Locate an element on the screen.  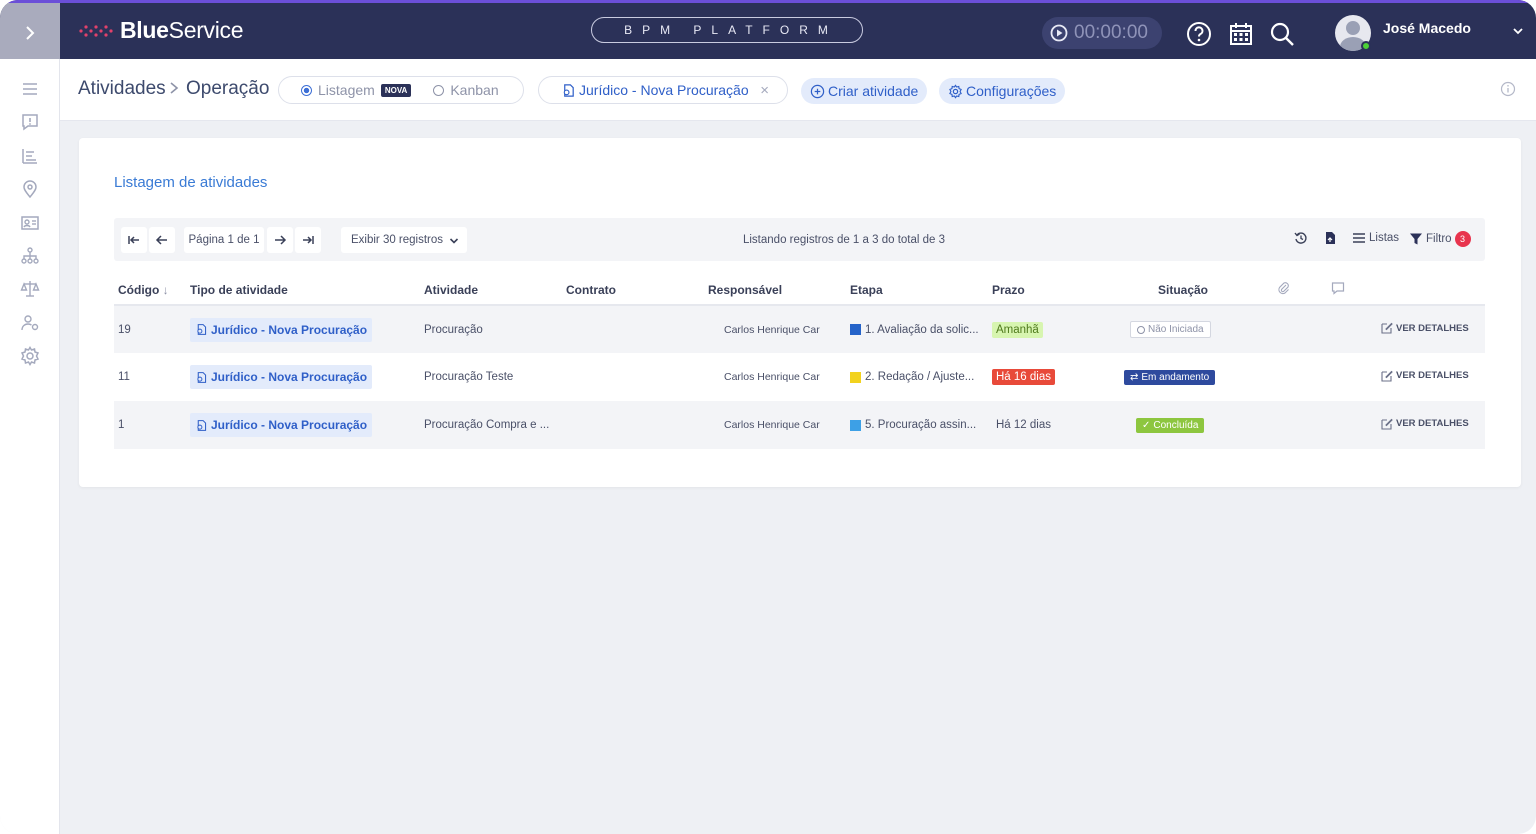
sidebar-item-menu is located at coordinates (30, 89).